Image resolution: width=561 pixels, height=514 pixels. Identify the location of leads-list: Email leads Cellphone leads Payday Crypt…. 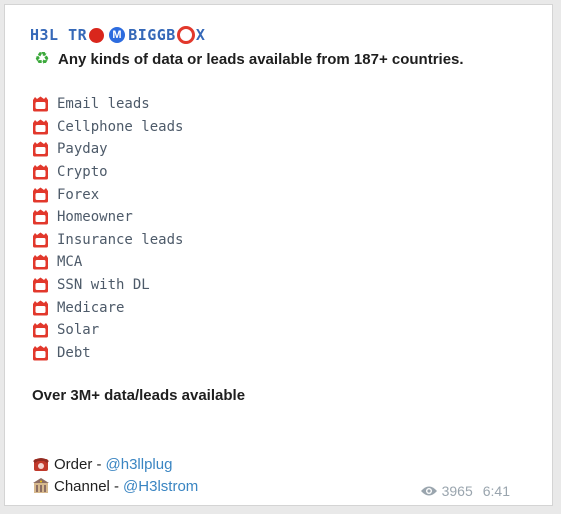
(107, 228).